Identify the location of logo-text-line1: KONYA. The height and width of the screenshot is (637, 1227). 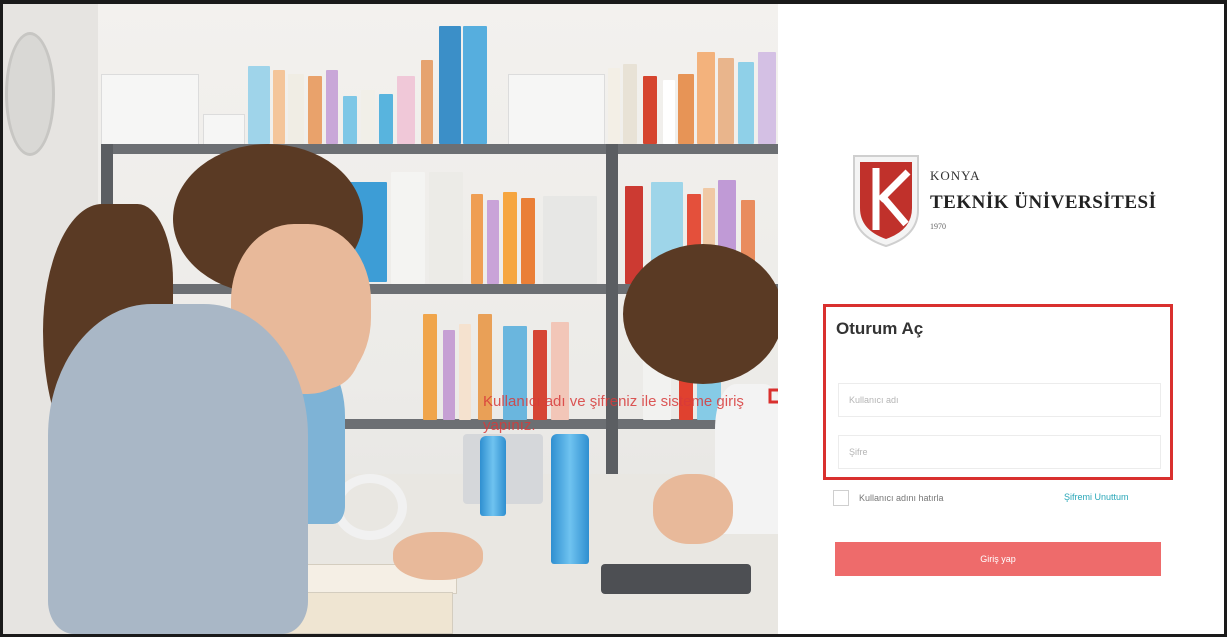
(955, 175).